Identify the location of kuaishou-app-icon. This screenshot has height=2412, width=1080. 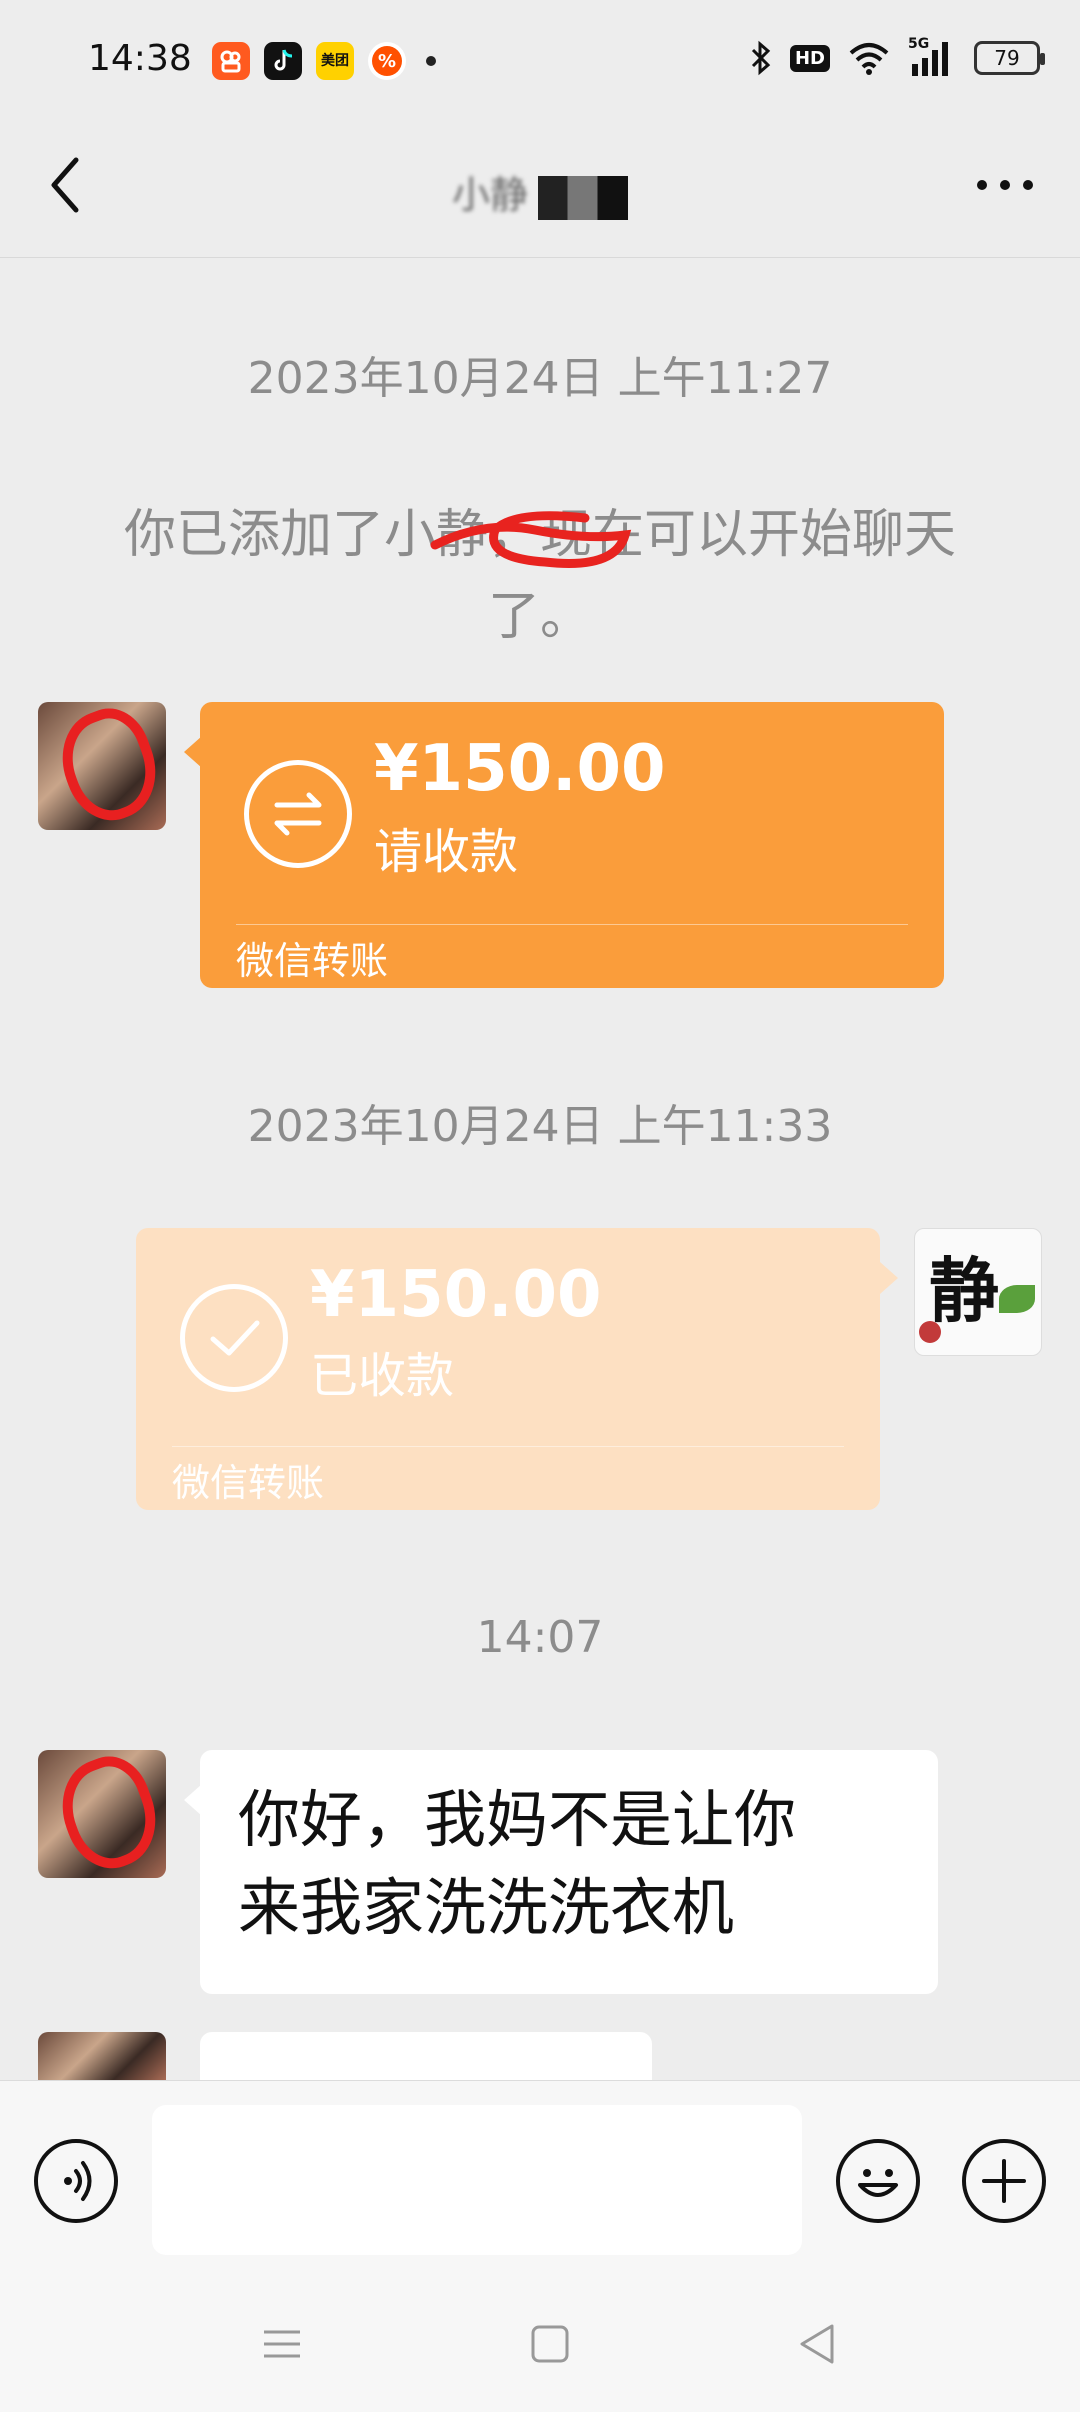
(231, 61).